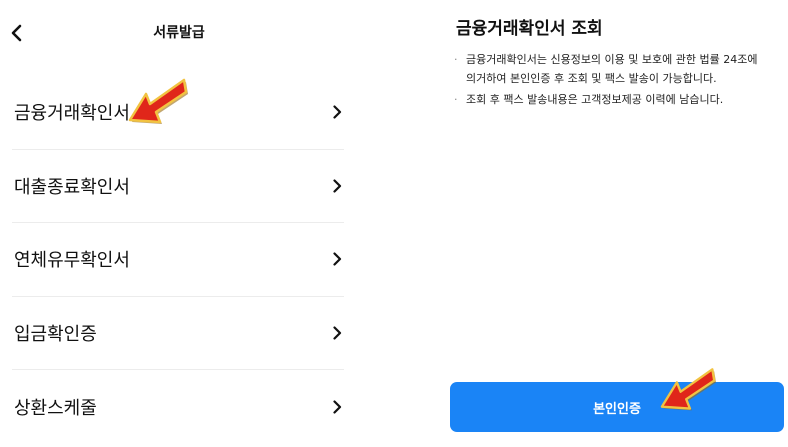 The width and height of the screenshot is (788, 447). What do you see at coordinates (72, 114) in the screenshot?
I see `menu-item-label: 금융거래확인서` at bounding box center [72, 114].